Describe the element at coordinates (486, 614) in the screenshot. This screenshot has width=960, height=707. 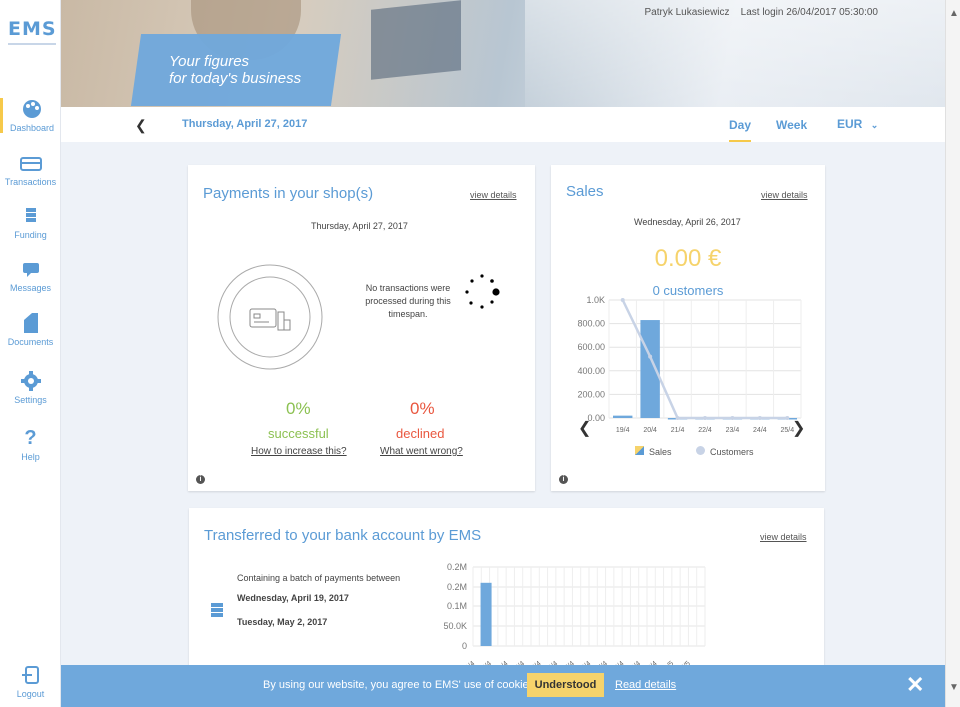
I see `transfer-bar` at that location.